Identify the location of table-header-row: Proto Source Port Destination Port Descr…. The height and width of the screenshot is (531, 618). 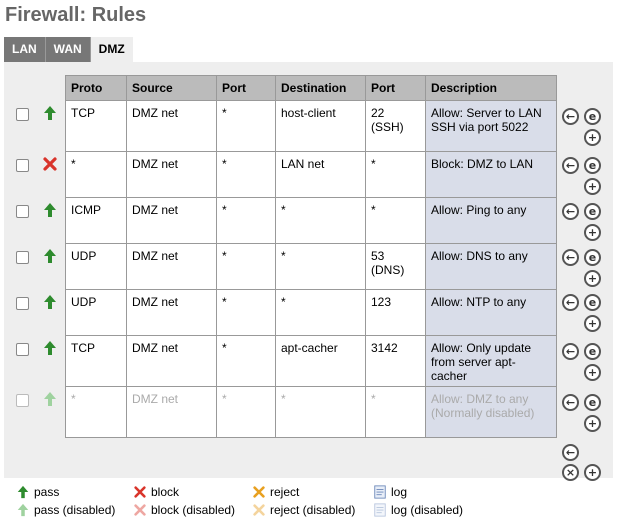
(311, 88).